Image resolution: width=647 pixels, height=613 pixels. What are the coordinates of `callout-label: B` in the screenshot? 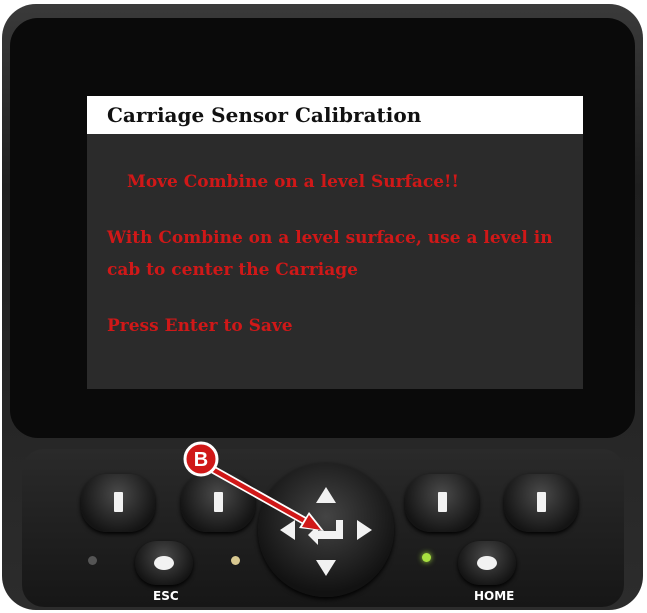 It's located at (201, 460).